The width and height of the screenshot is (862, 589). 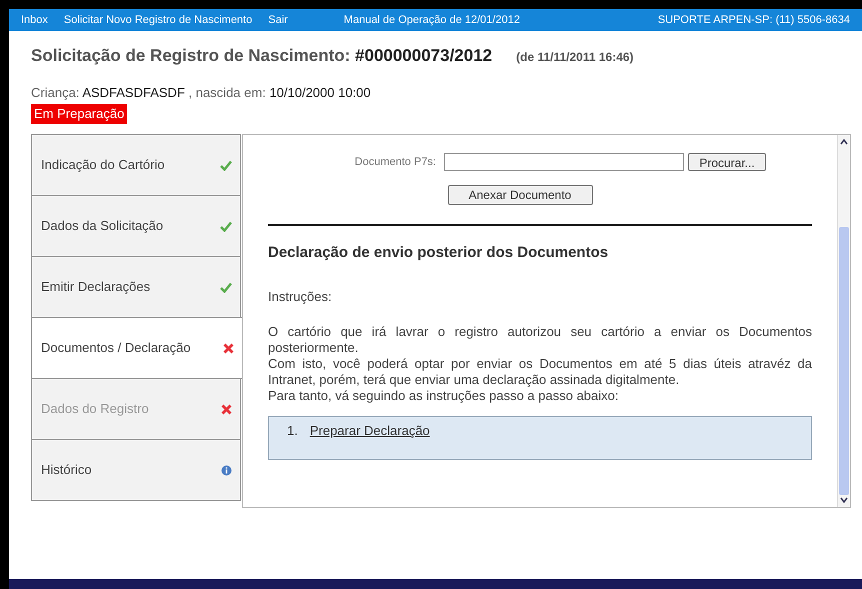 I want to click on status-badge: Em Preparação, so click(x=79, y=114).